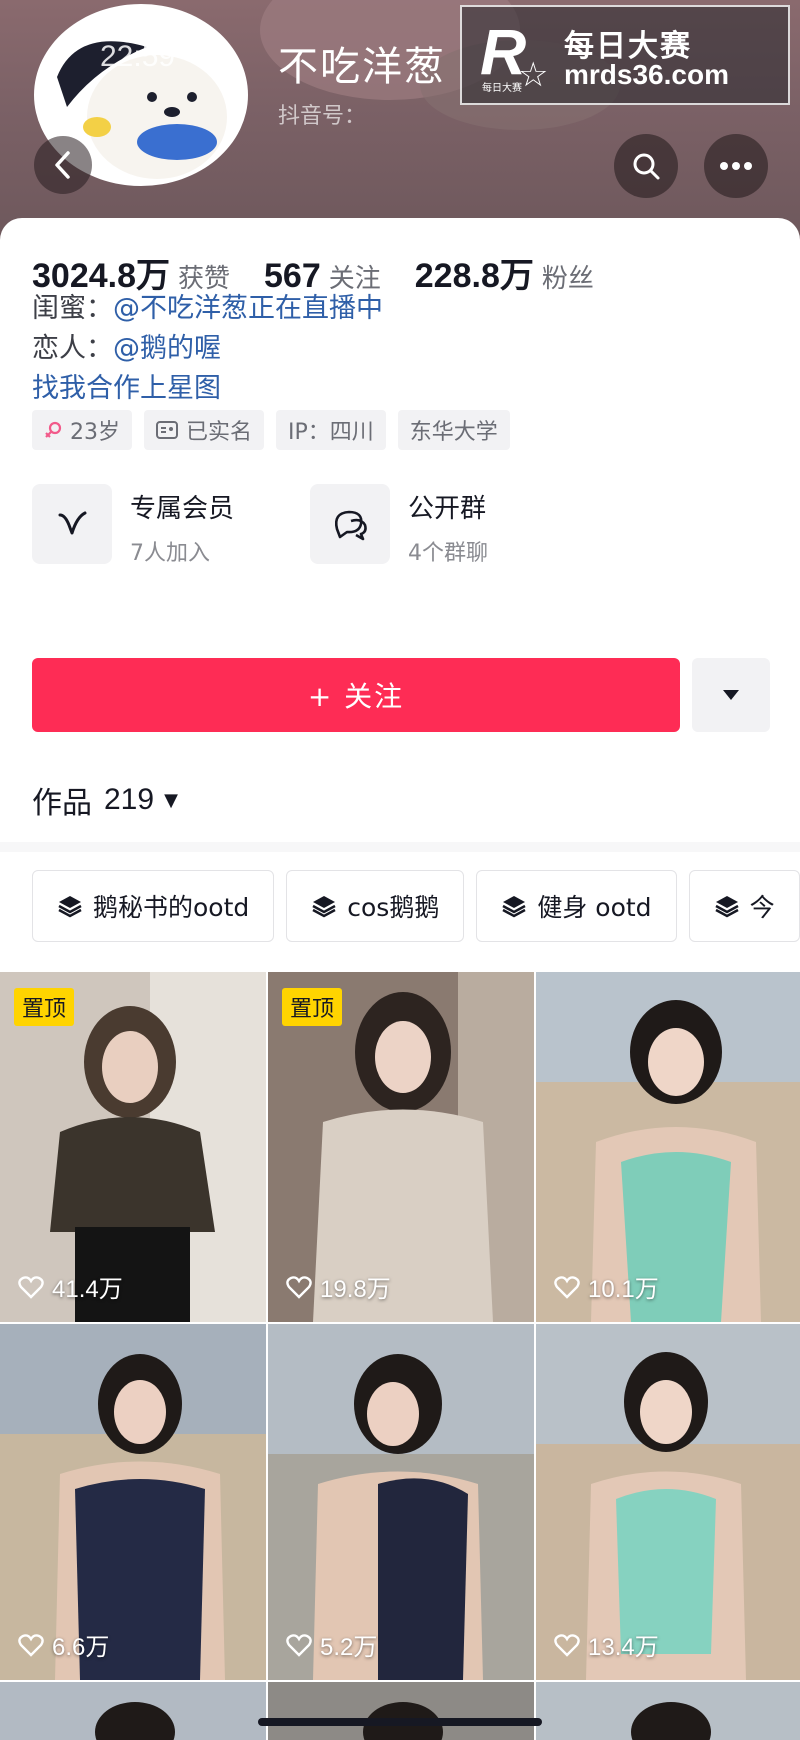 The image size is (800, 1740). Describe the element at coordinates (72, 348) in the screenshot. I see `bio-lover-label: 恋人：` at that location.